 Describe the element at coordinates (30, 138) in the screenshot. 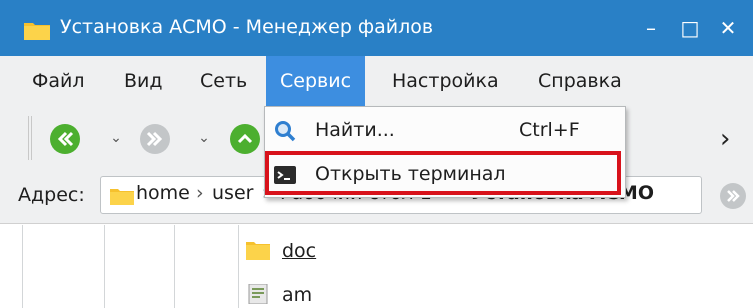

I see `toolbar-handle` at that location.